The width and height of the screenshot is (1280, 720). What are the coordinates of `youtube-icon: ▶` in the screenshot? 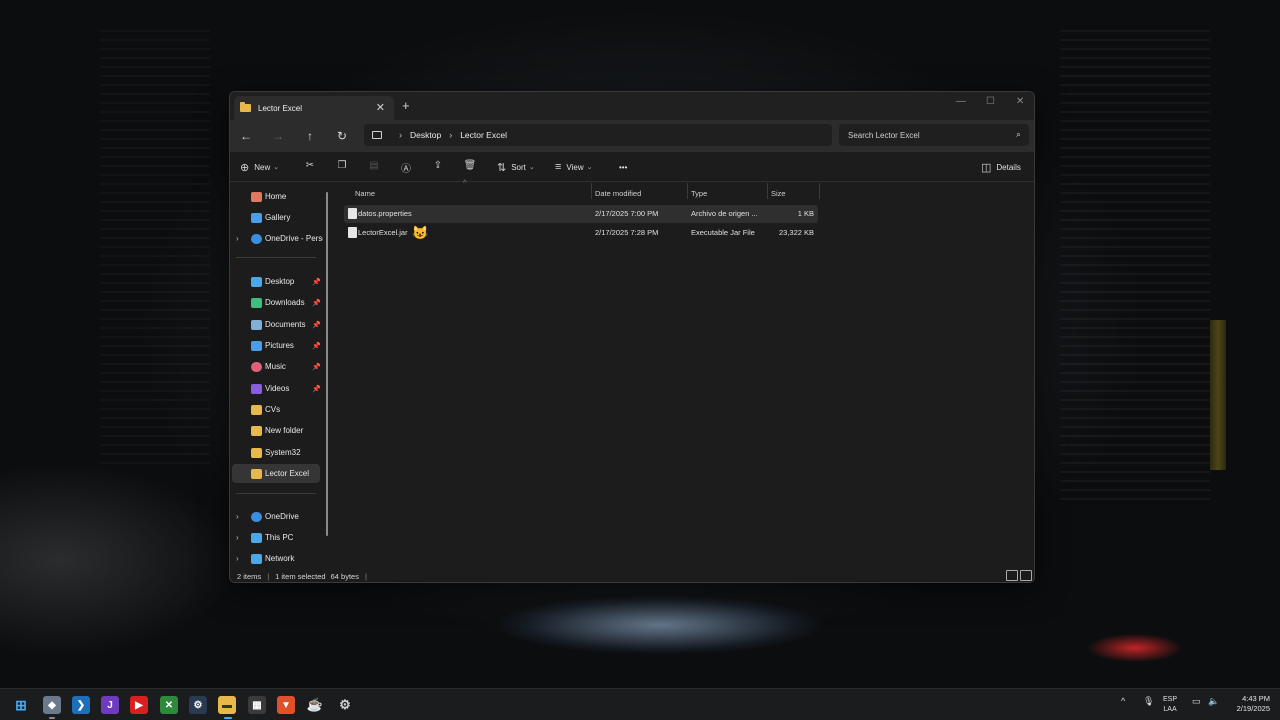 It's located at (139, 705).